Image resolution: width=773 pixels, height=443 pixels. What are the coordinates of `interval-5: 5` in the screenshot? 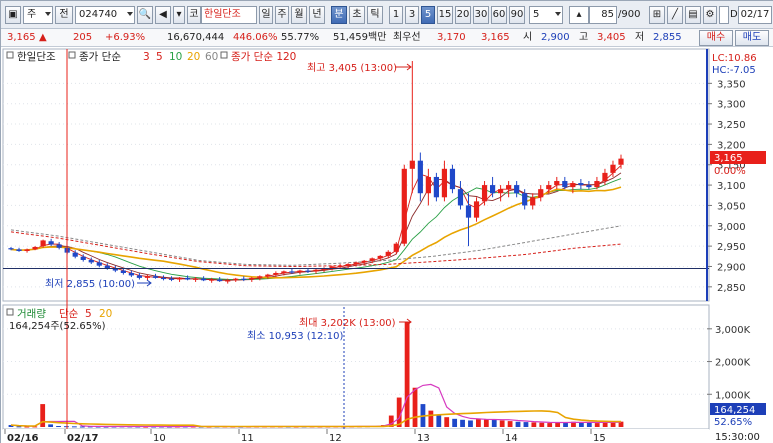 It's located at (428, 15).